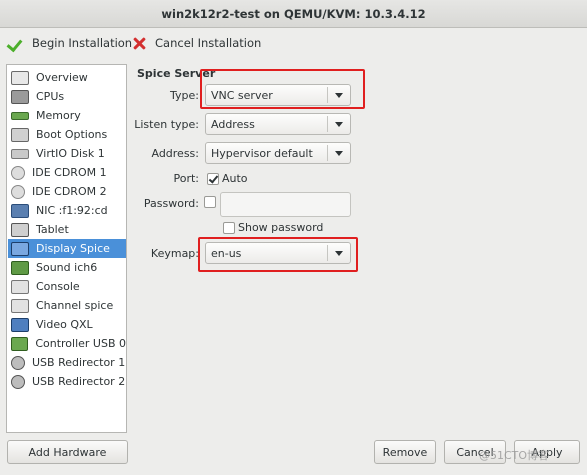 Image resolution: width=587 pixels, height=475 pixels. What do you see at coordinates (82, 43) in the screenshot?
I see `begin-installation-label: Begin Installation` at bounding box center [82, 43].